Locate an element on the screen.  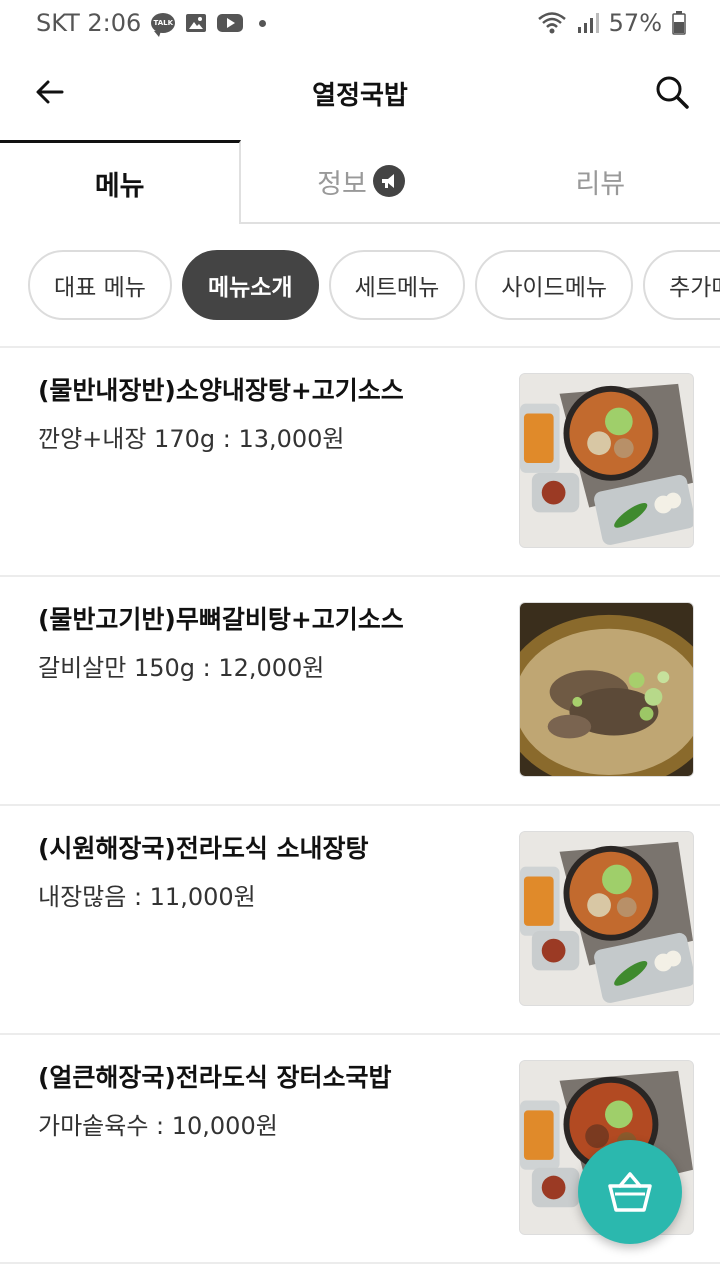
tab-review: 리뷰 is located at coordinates (600, 181).